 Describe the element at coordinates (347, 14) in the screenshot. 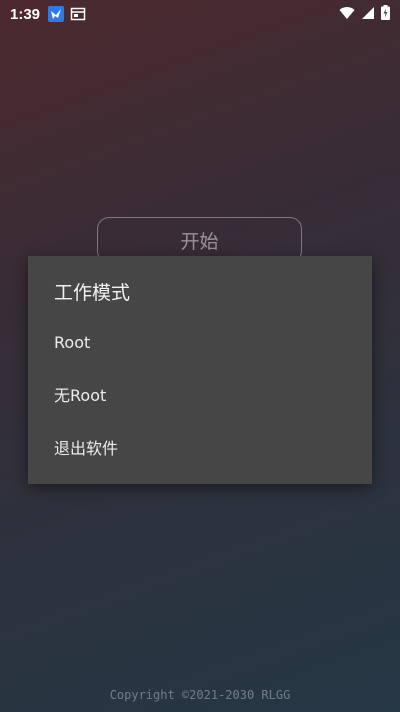

I see `wifi-icon` at that location.